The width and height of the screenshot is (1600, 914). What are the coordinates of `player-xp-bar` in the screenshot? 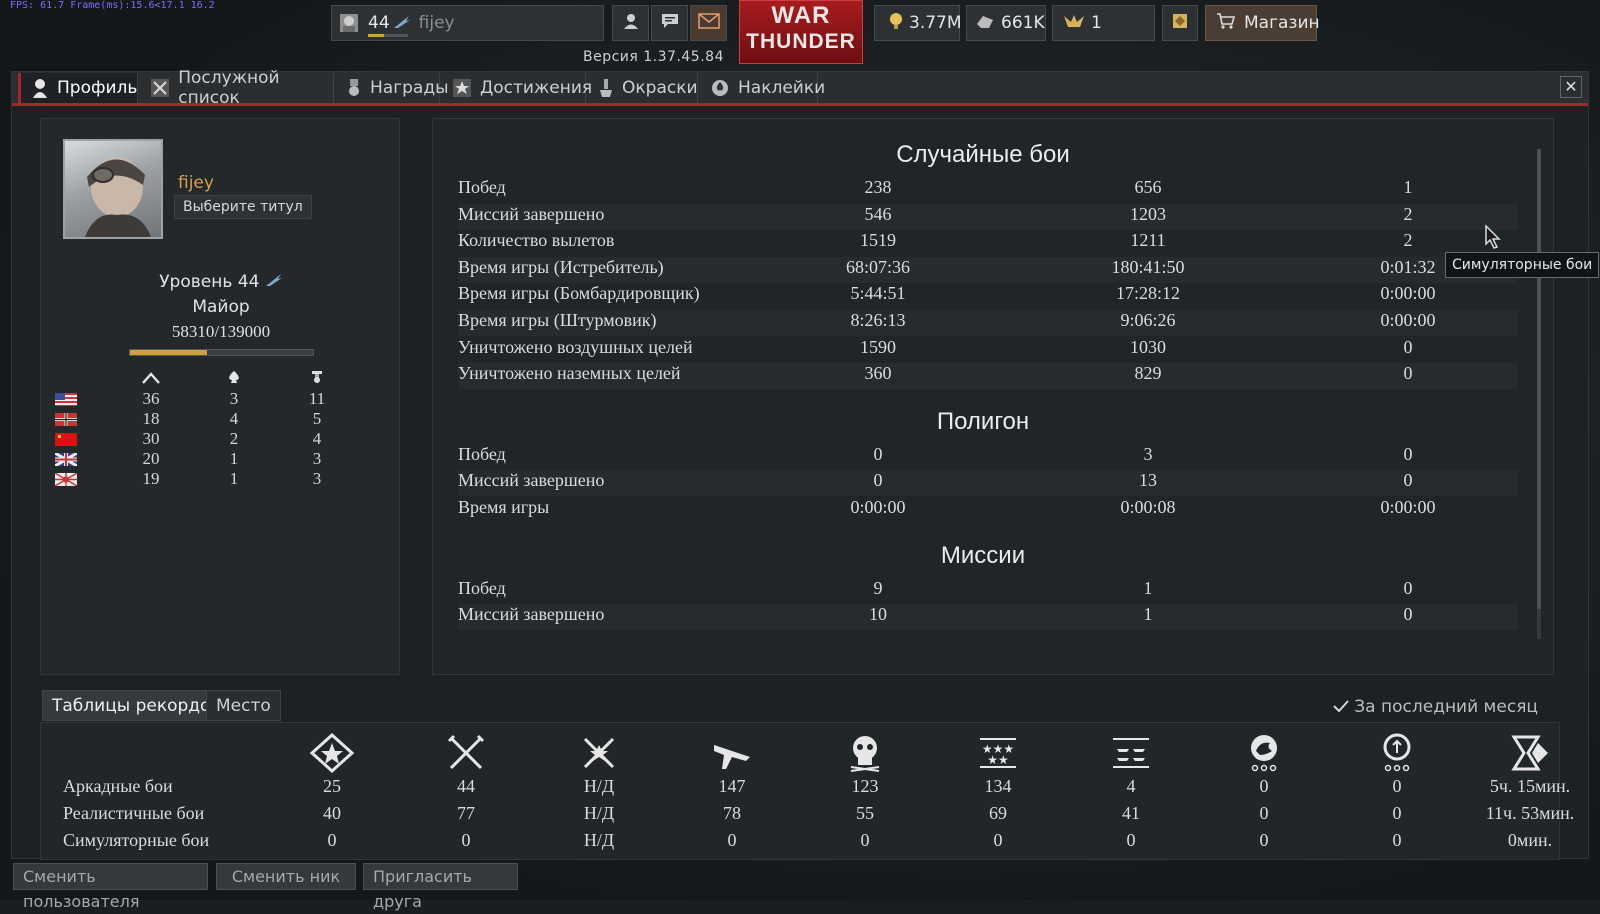 It's located at (388, 35).